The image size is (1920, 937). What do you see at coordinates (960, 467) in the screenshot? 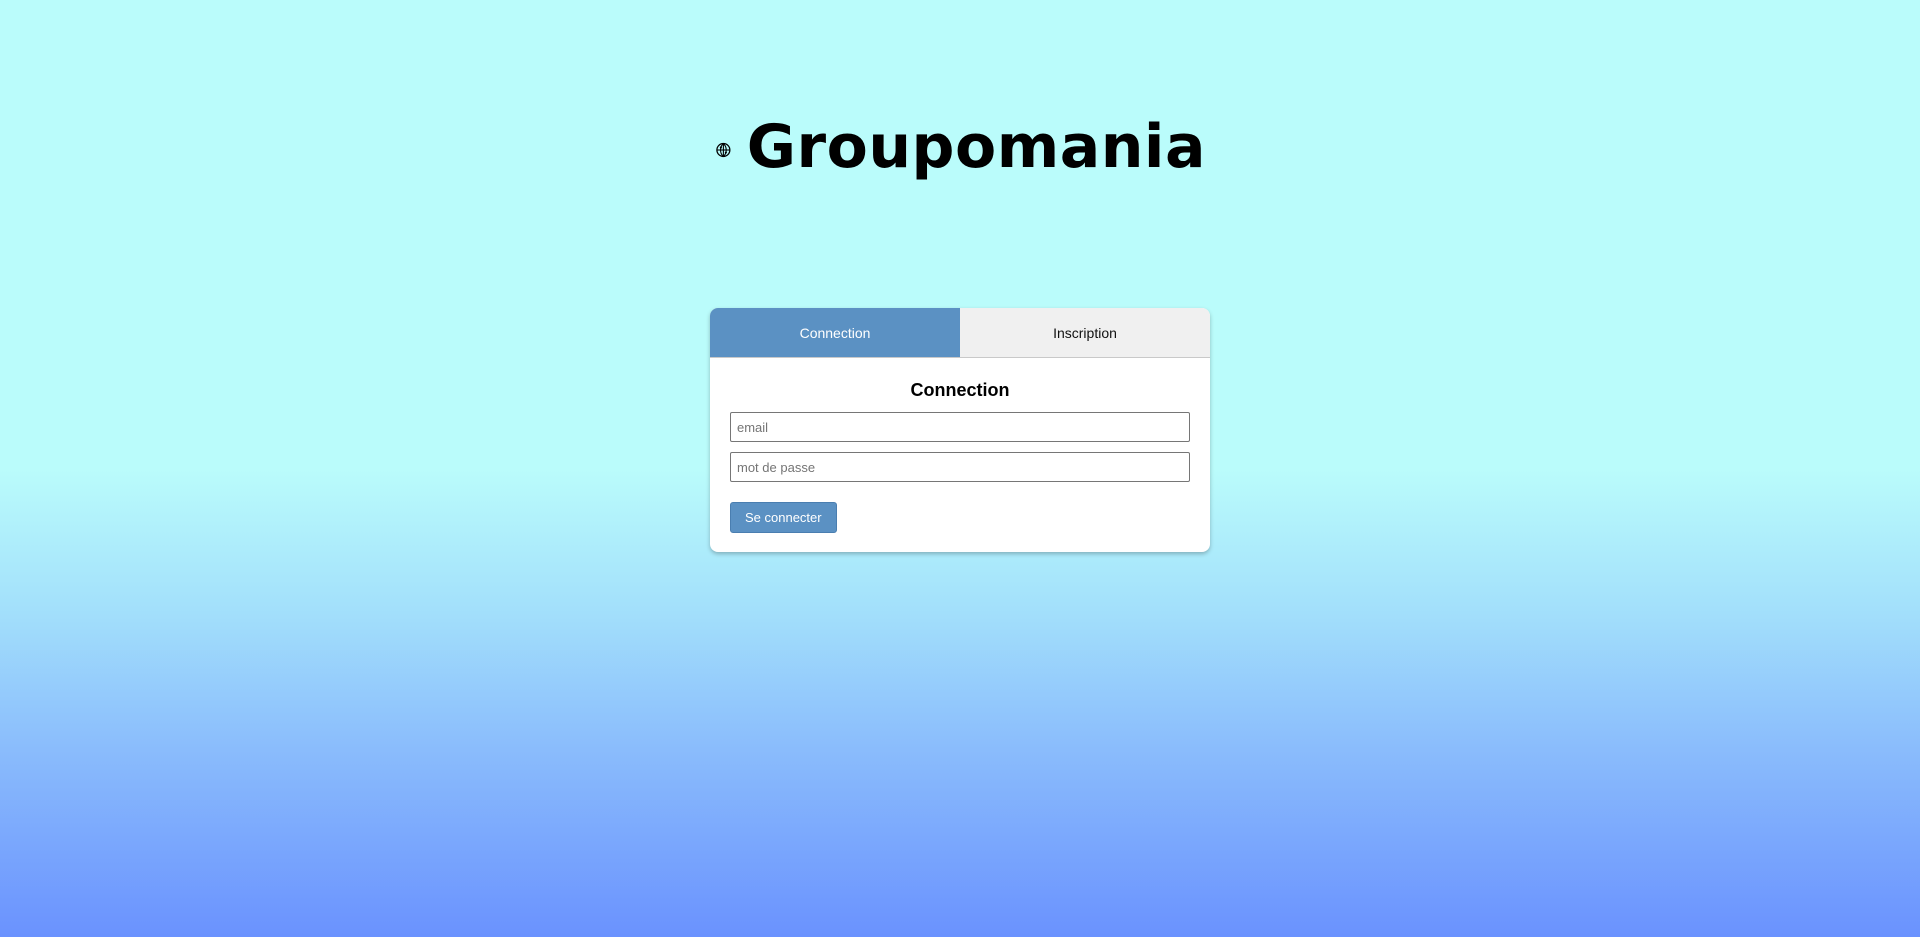
I see `password-field` at bounding box center [960, 467].